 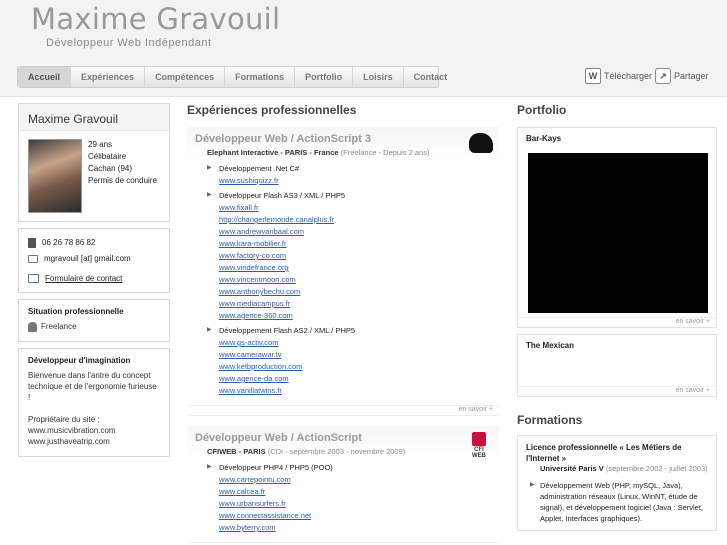 I want to click on experience-period: (CDI - septembre 2003 - novembre 2009), so click(x=336, y=451).